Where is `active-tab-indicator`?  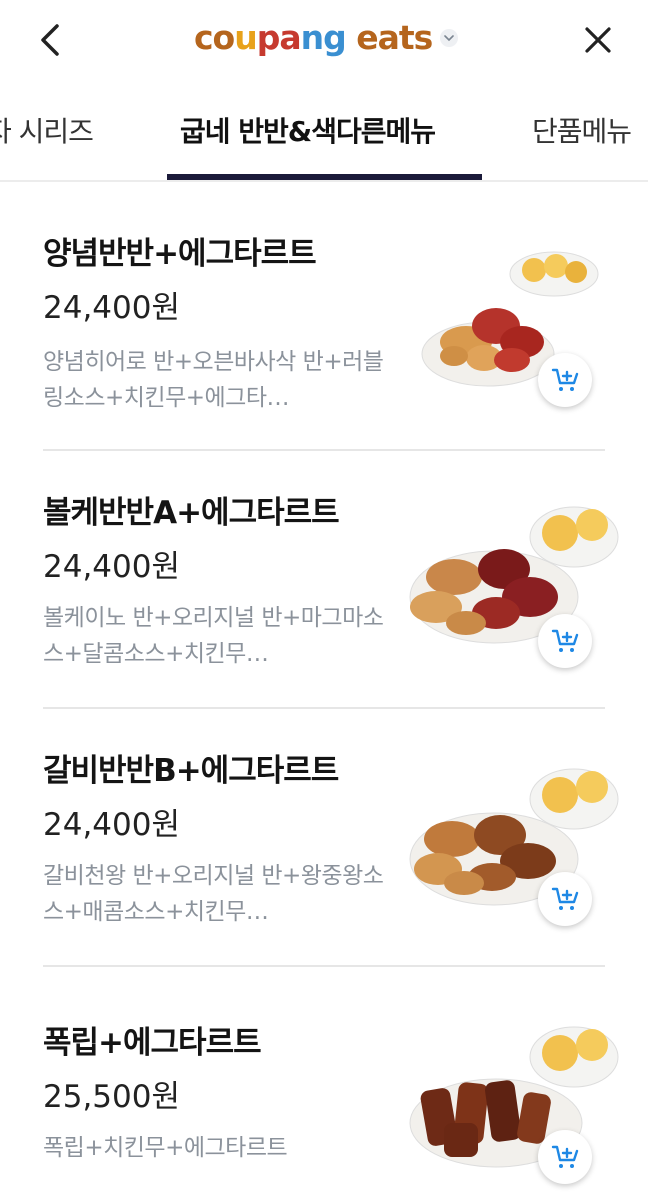 active-tab-indicator is located at coordinates (324, 177).